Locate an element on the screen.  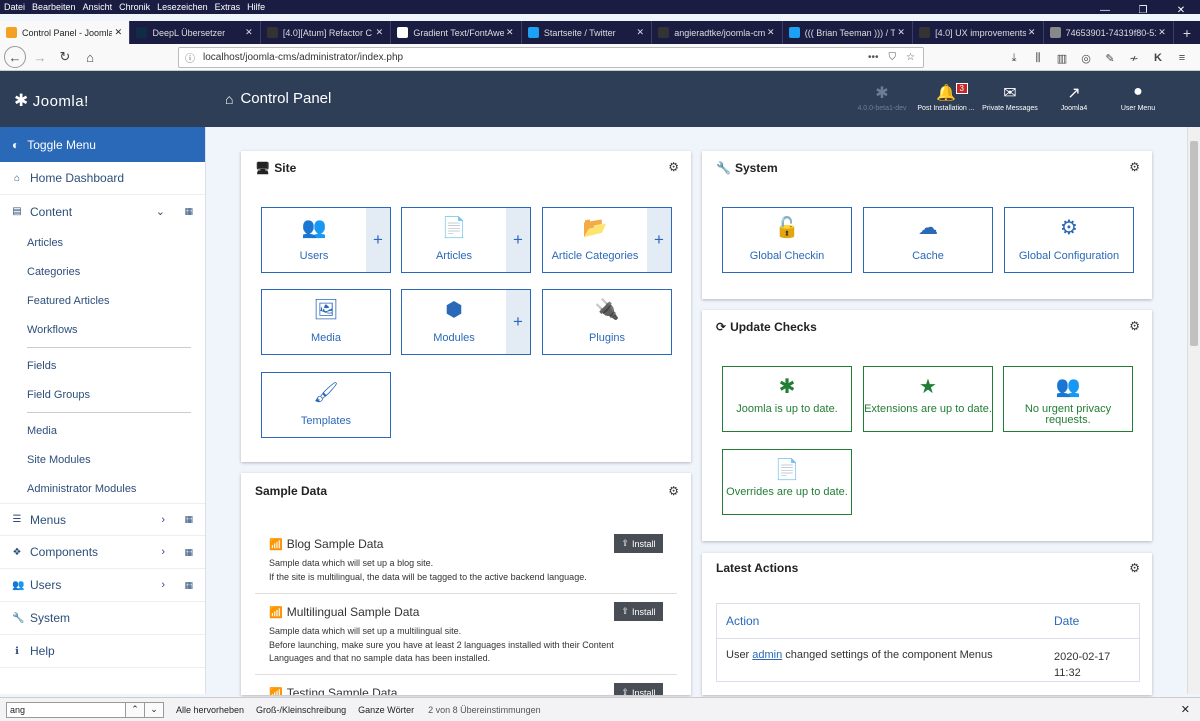
sidebar-subitem: Administrator Modules is located at coordinates (102, 488).